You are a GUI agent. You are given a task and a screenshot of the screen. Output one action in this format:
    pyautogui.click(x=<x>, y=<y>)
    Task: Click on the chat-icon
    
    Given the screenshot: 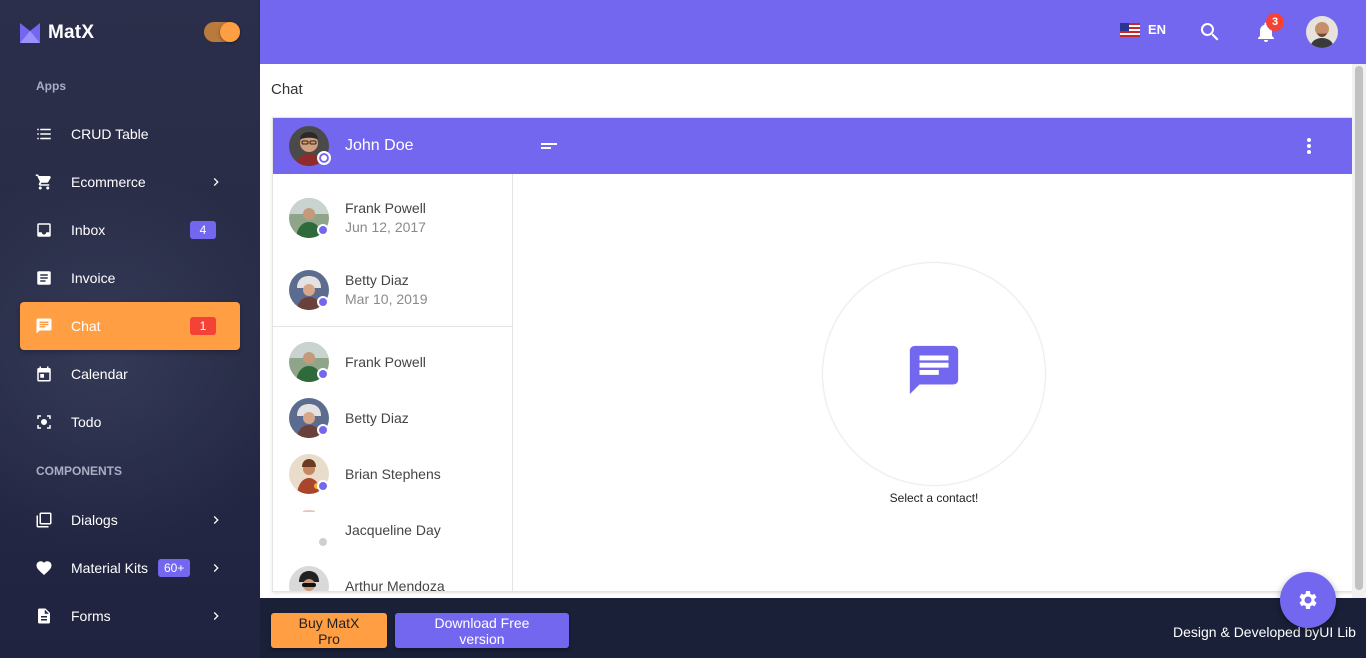 What is the action you would take?
    pyautogui.click(x=44, y=326)
    